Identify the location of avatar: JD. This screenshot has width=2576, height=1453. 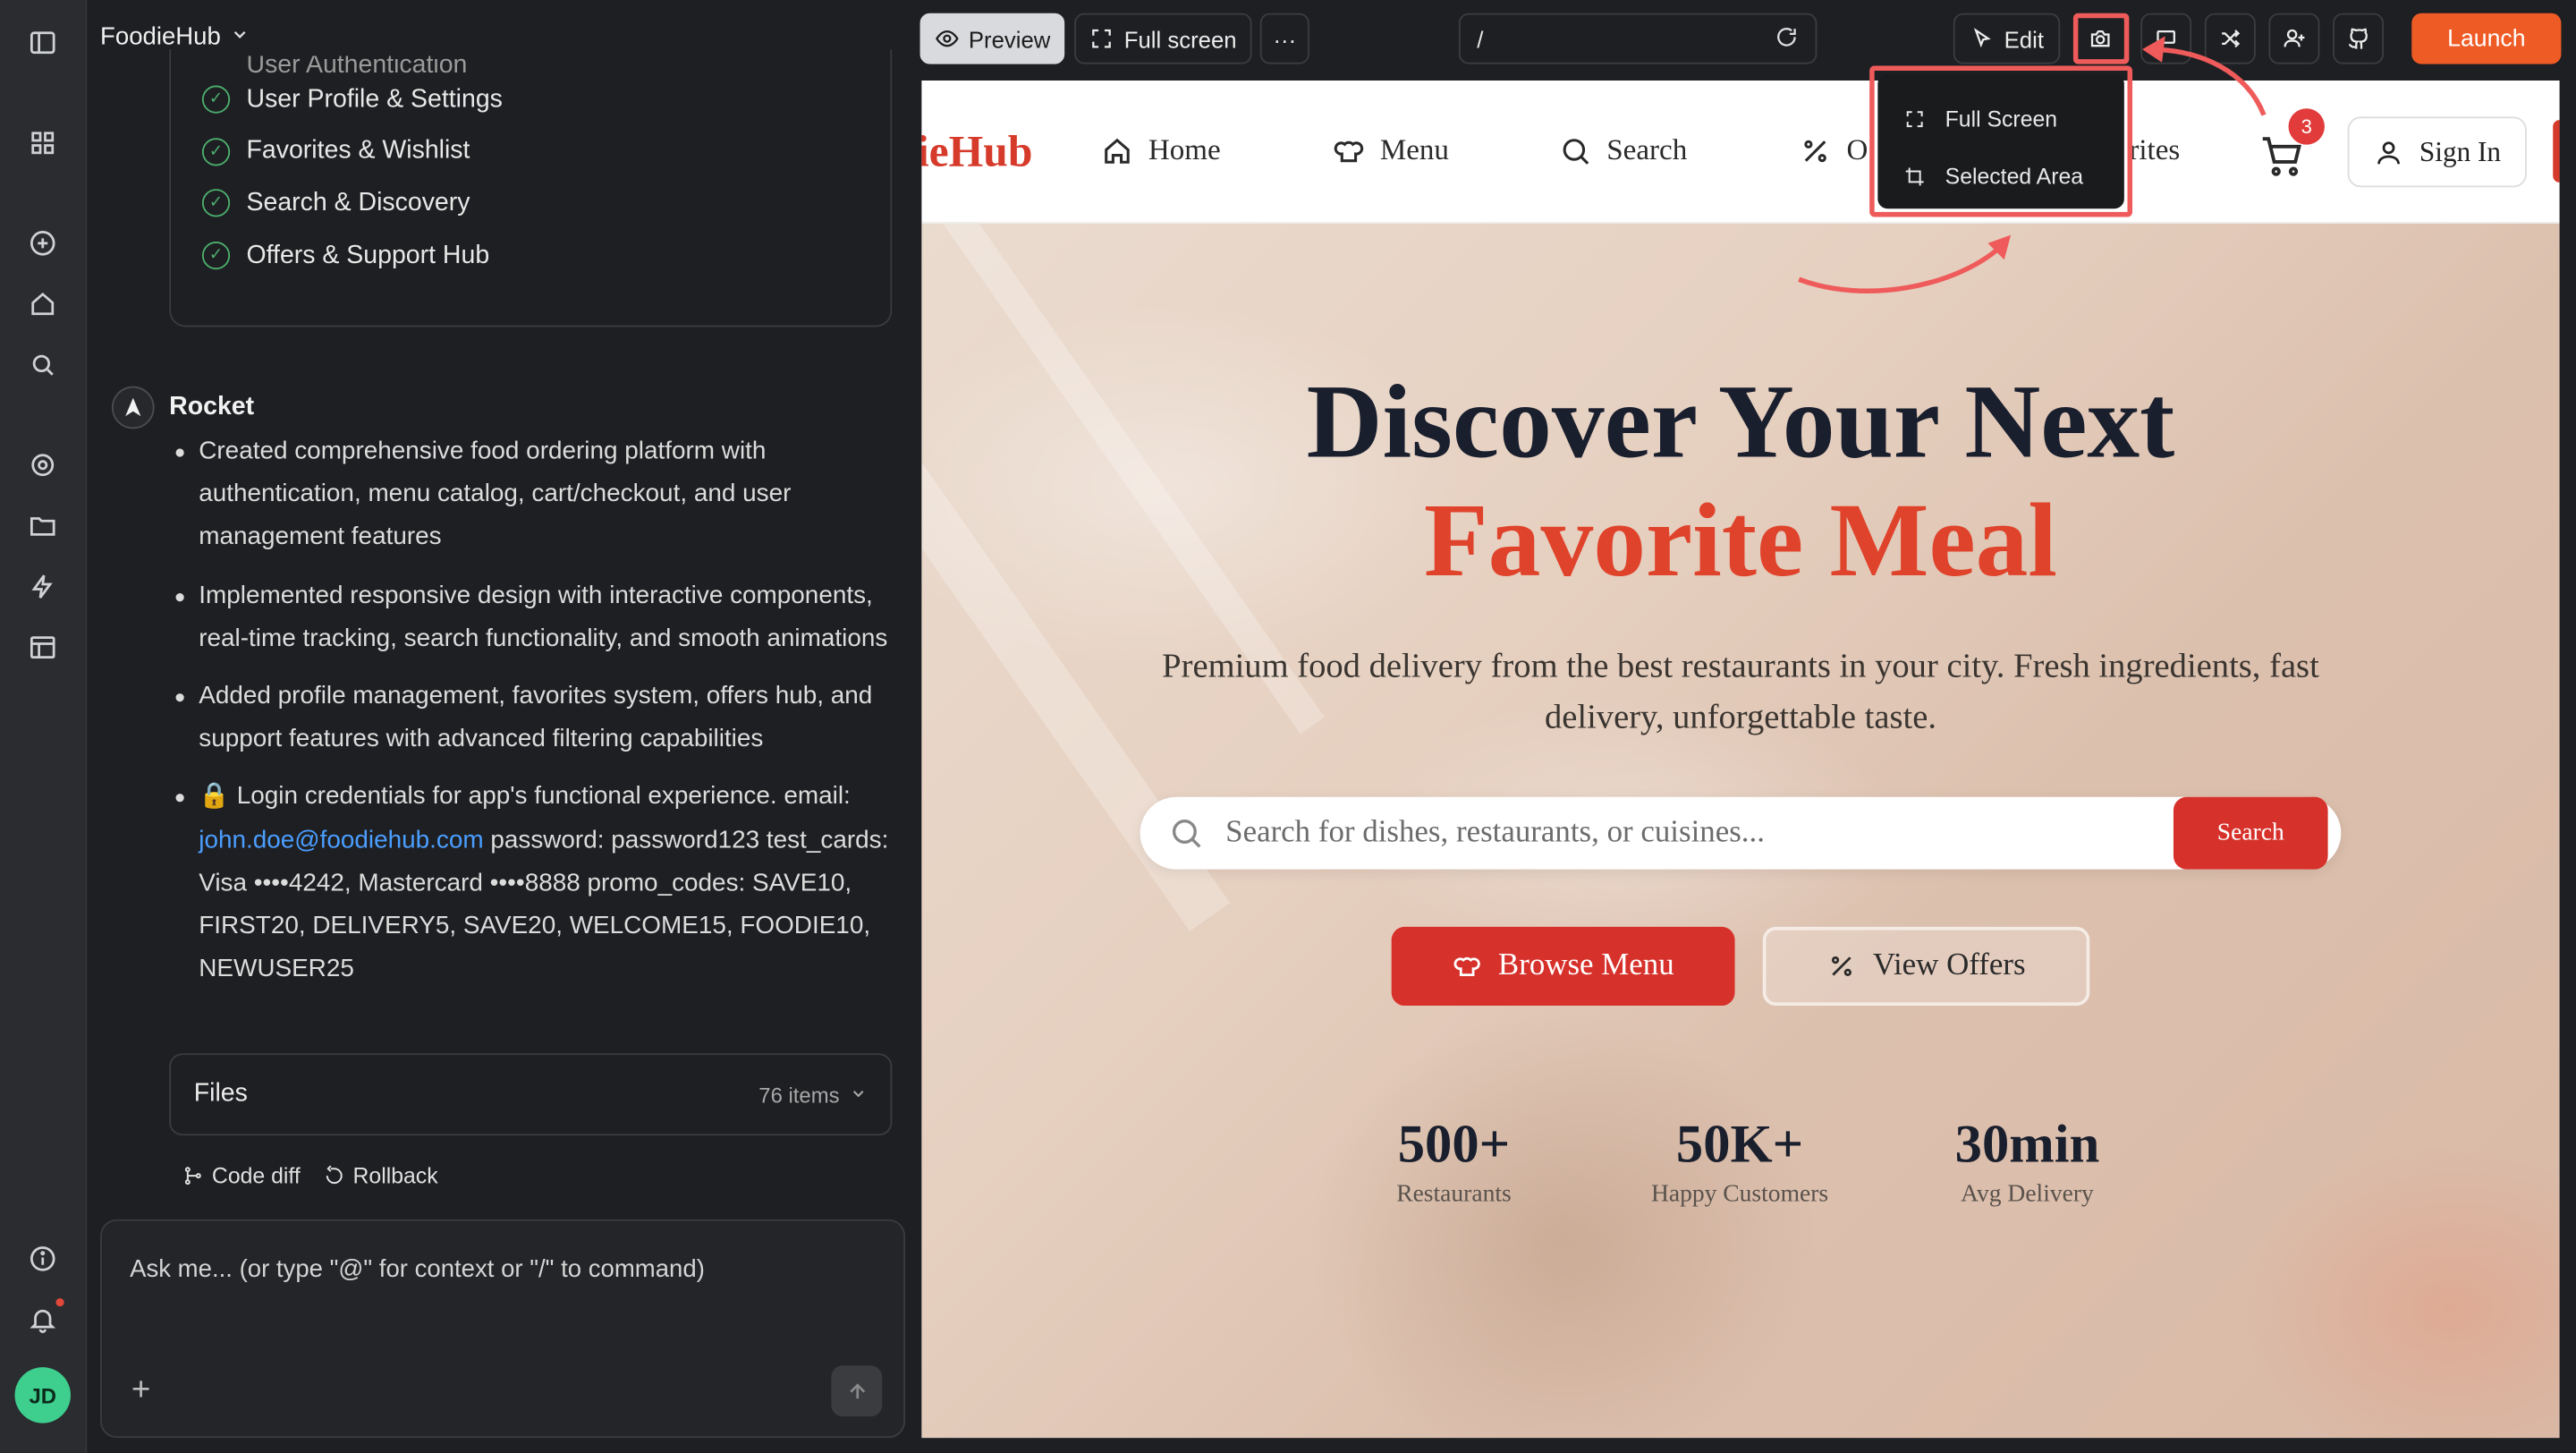
(42, 1395).